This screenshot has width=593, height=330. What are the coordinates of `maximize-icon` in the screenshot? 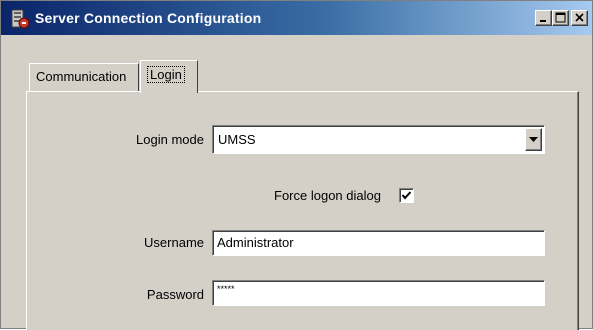 It's located at (560, 17).